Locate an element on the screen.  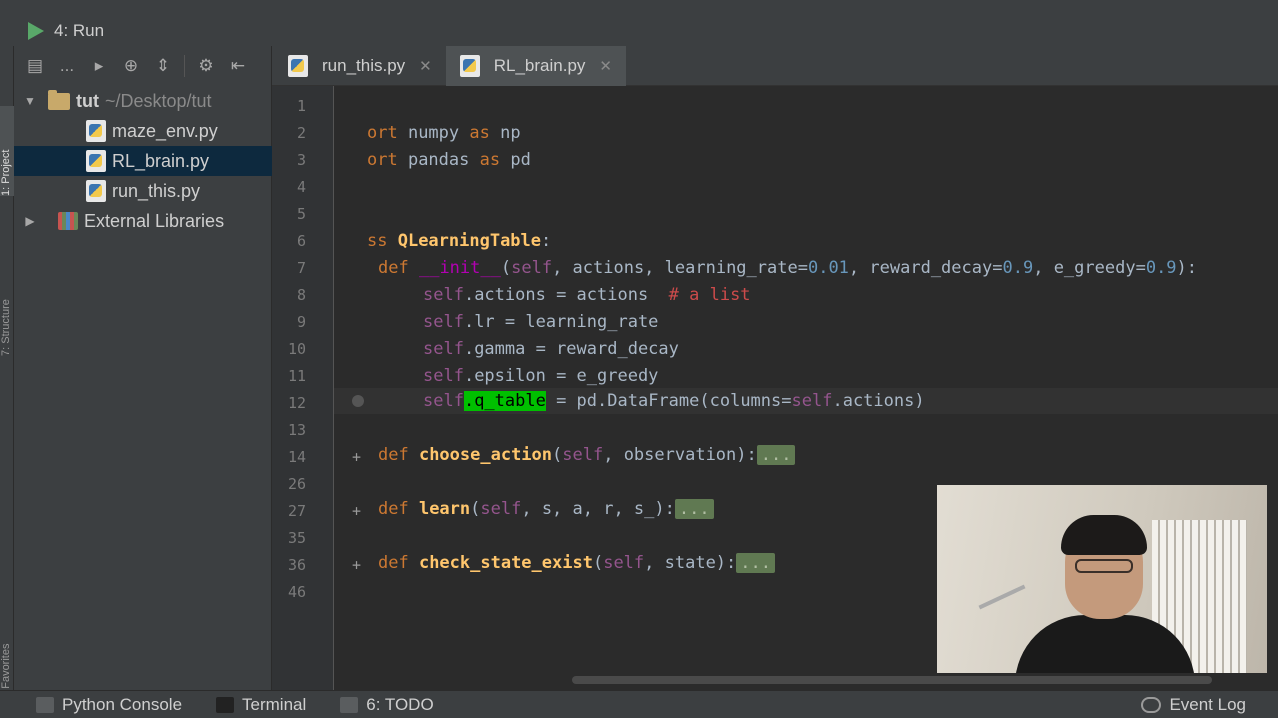
code-line-10: self.gamma = reward_decay is located at coordinates (551, 349).